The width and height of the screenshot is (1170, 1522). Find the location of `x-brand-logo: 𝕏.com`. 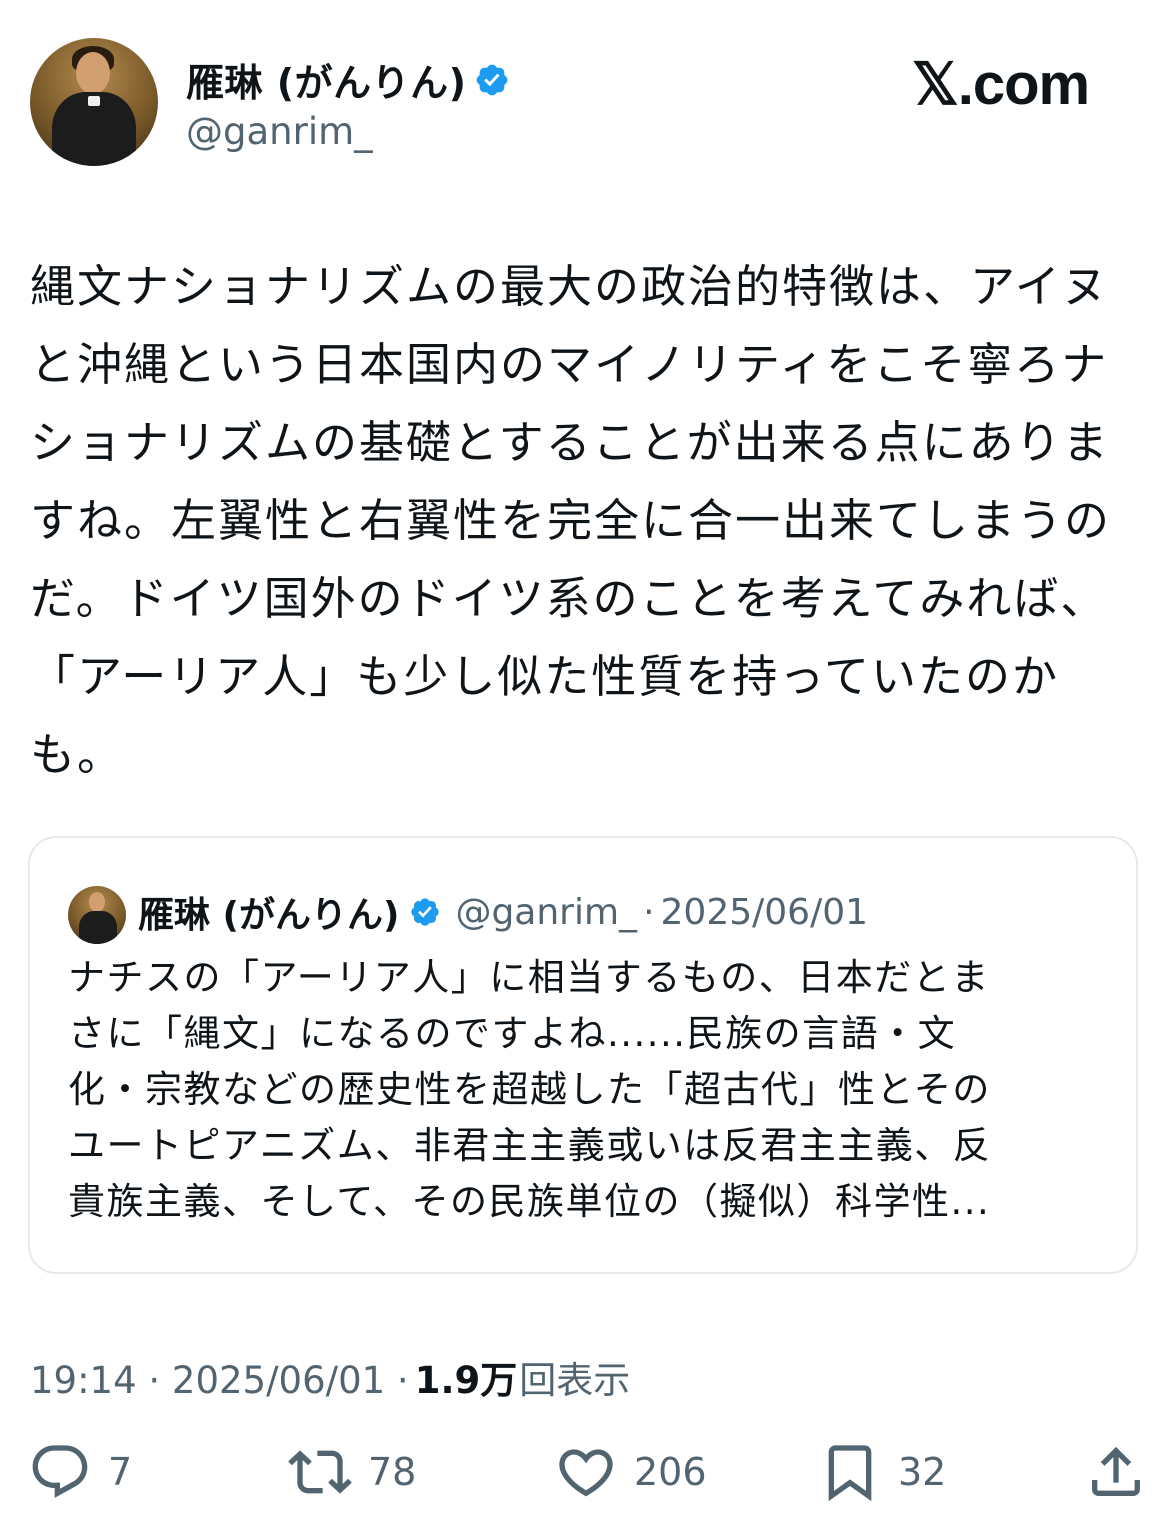

x-brand-logo: 𝕏.com is located at coordinates (1001, 84).